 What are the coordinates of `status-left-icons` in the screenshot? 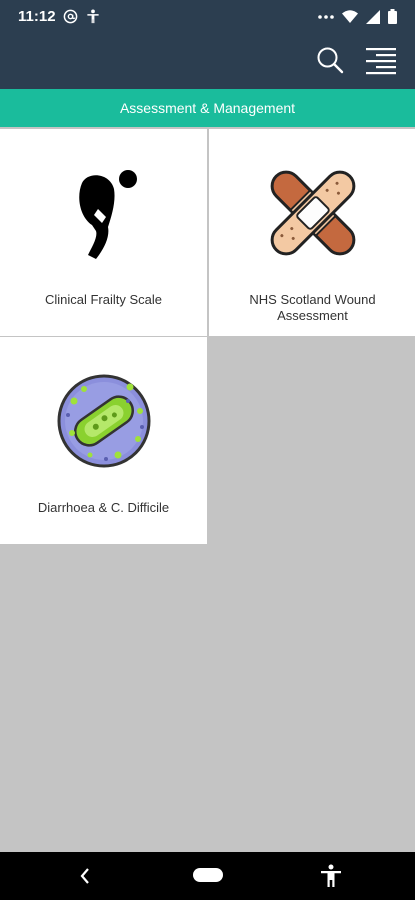 It's located at (81, 16).